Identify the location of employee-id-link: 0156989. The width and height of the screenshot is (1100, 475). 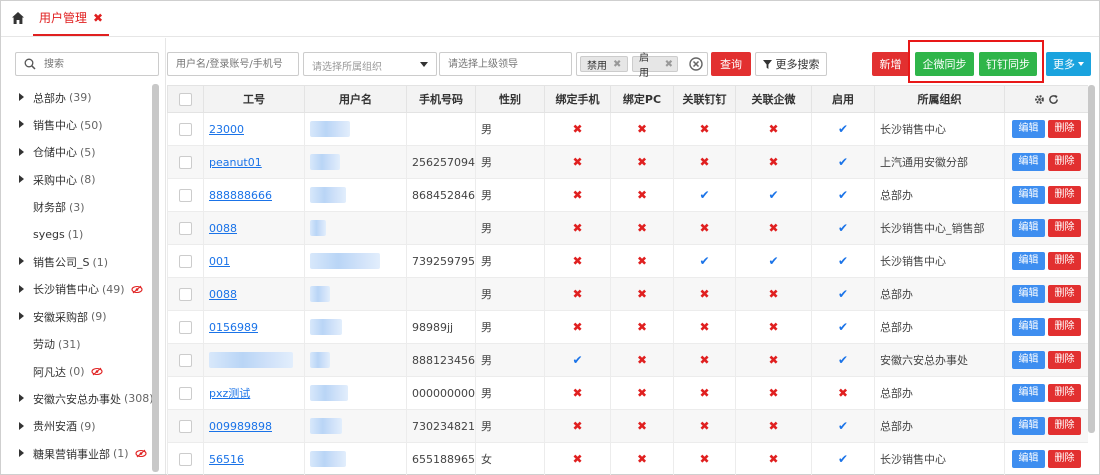
(233, 327).